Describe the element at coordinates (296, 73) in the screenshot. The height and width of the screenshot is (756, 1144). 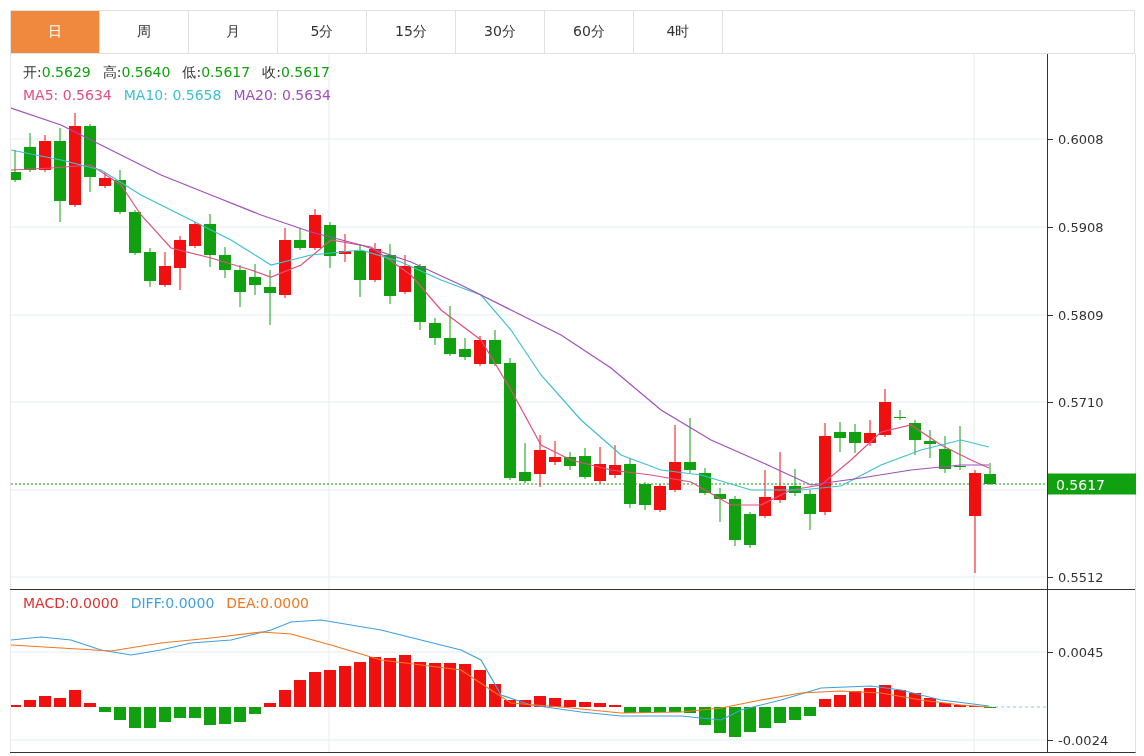
I see `price-legend-item: 收:0.5617` at that location.